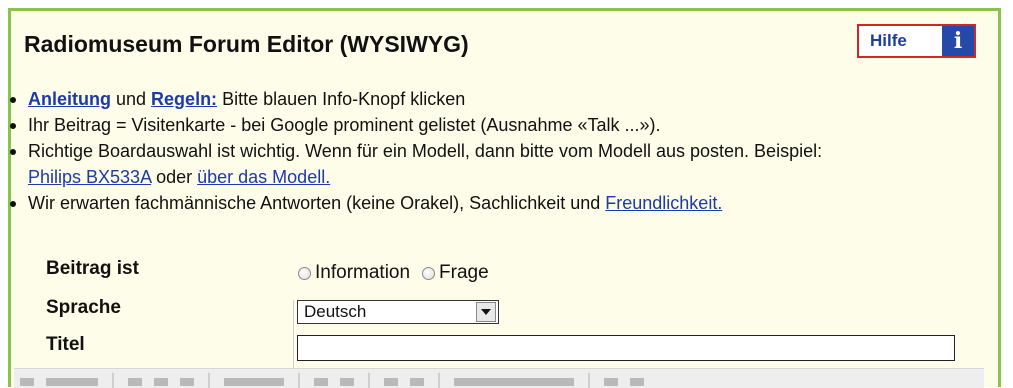  Describe the element at coordinates (663, 203) in the screenshot. I see `freundlichkeit-link: Freundlichkeit.` at that location.